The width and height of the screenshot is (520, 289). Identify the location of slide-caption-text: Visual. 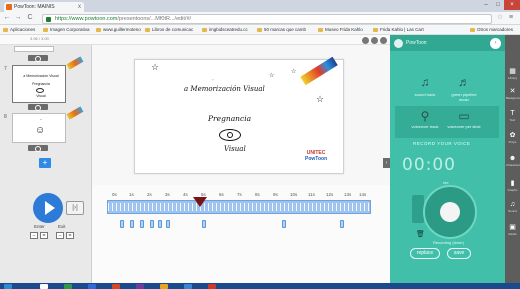
(235, 149).